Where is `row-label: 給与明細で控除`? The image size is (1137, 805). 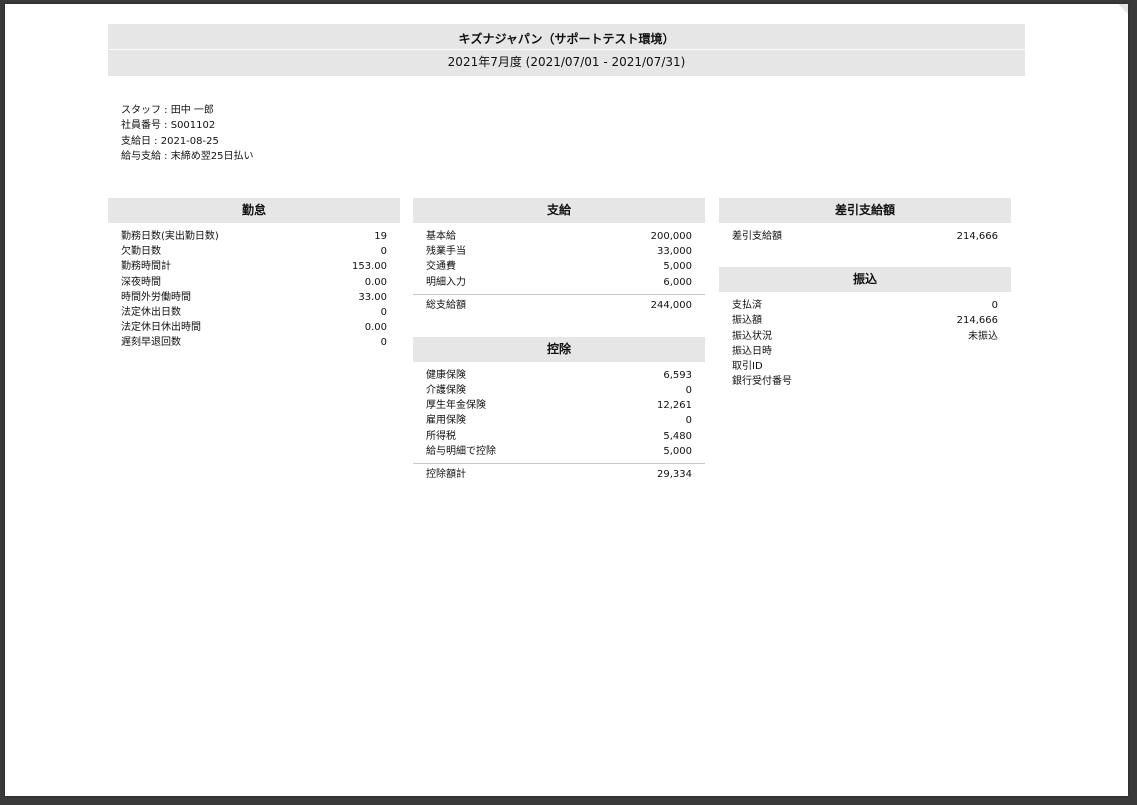 row-label: 給与明細で控除 is located at coordinates (461, 451).